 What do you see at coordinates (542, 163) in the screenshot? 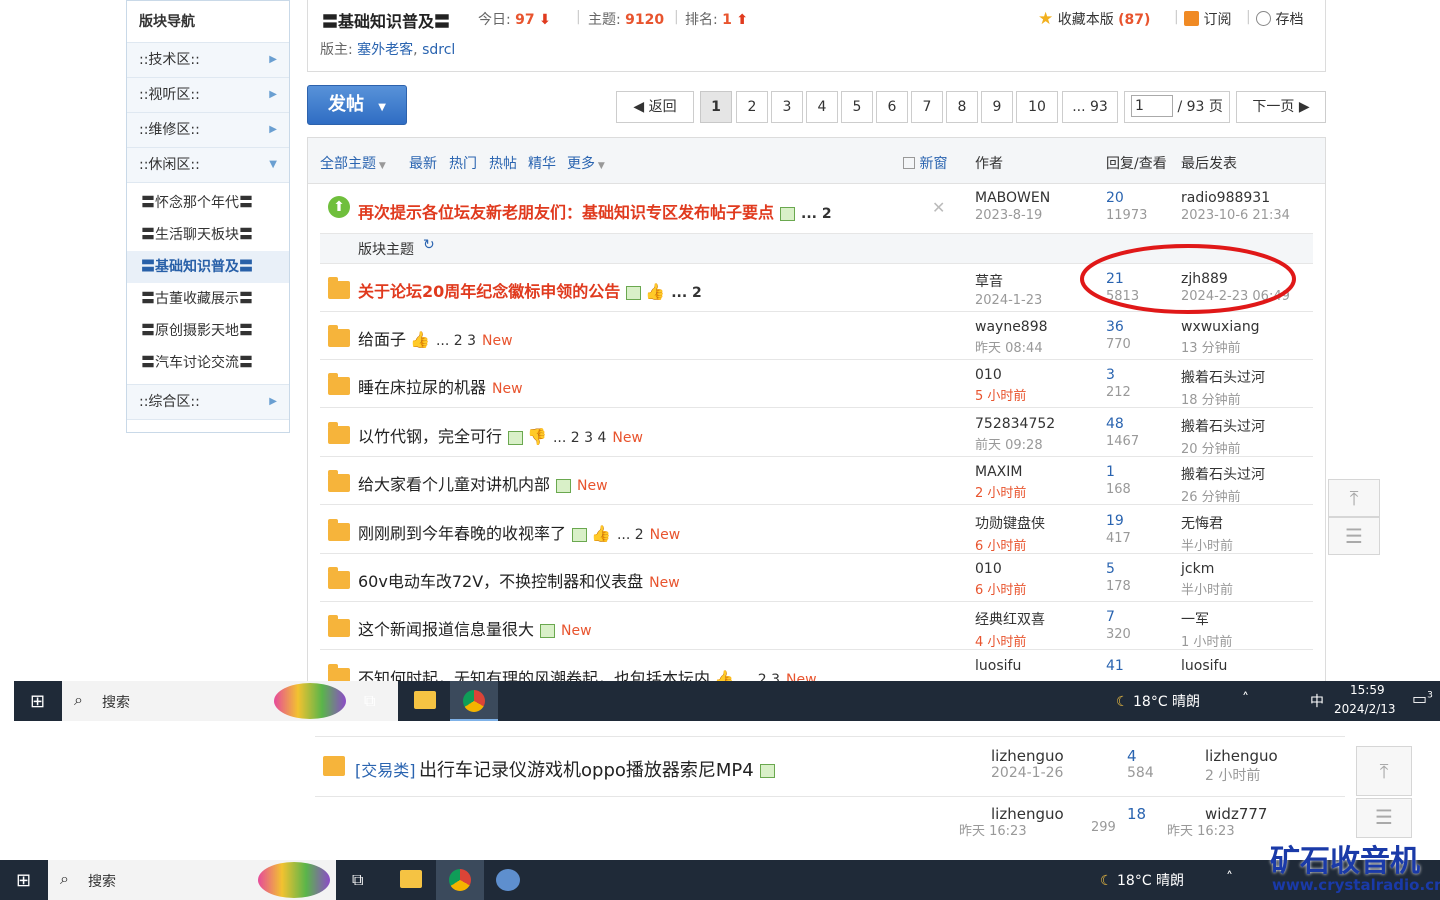
I see `filter-digest: 精华` at bounding box center [542, 163].